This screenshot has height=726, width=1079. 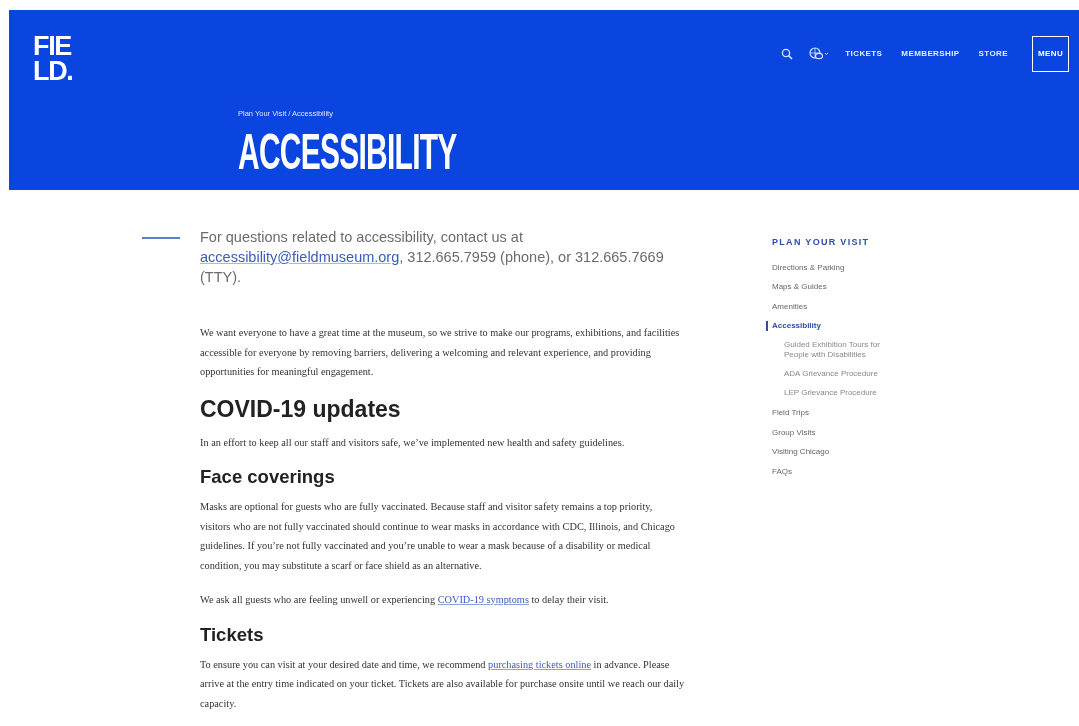 I want to click on logo: FIE LD., so click(x=53, y=59).